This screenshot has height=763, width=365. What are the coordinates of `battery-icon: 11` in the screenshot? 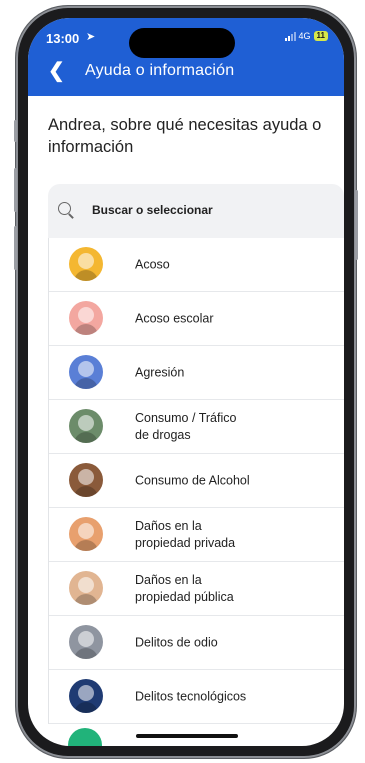 It's located at (320, 36).